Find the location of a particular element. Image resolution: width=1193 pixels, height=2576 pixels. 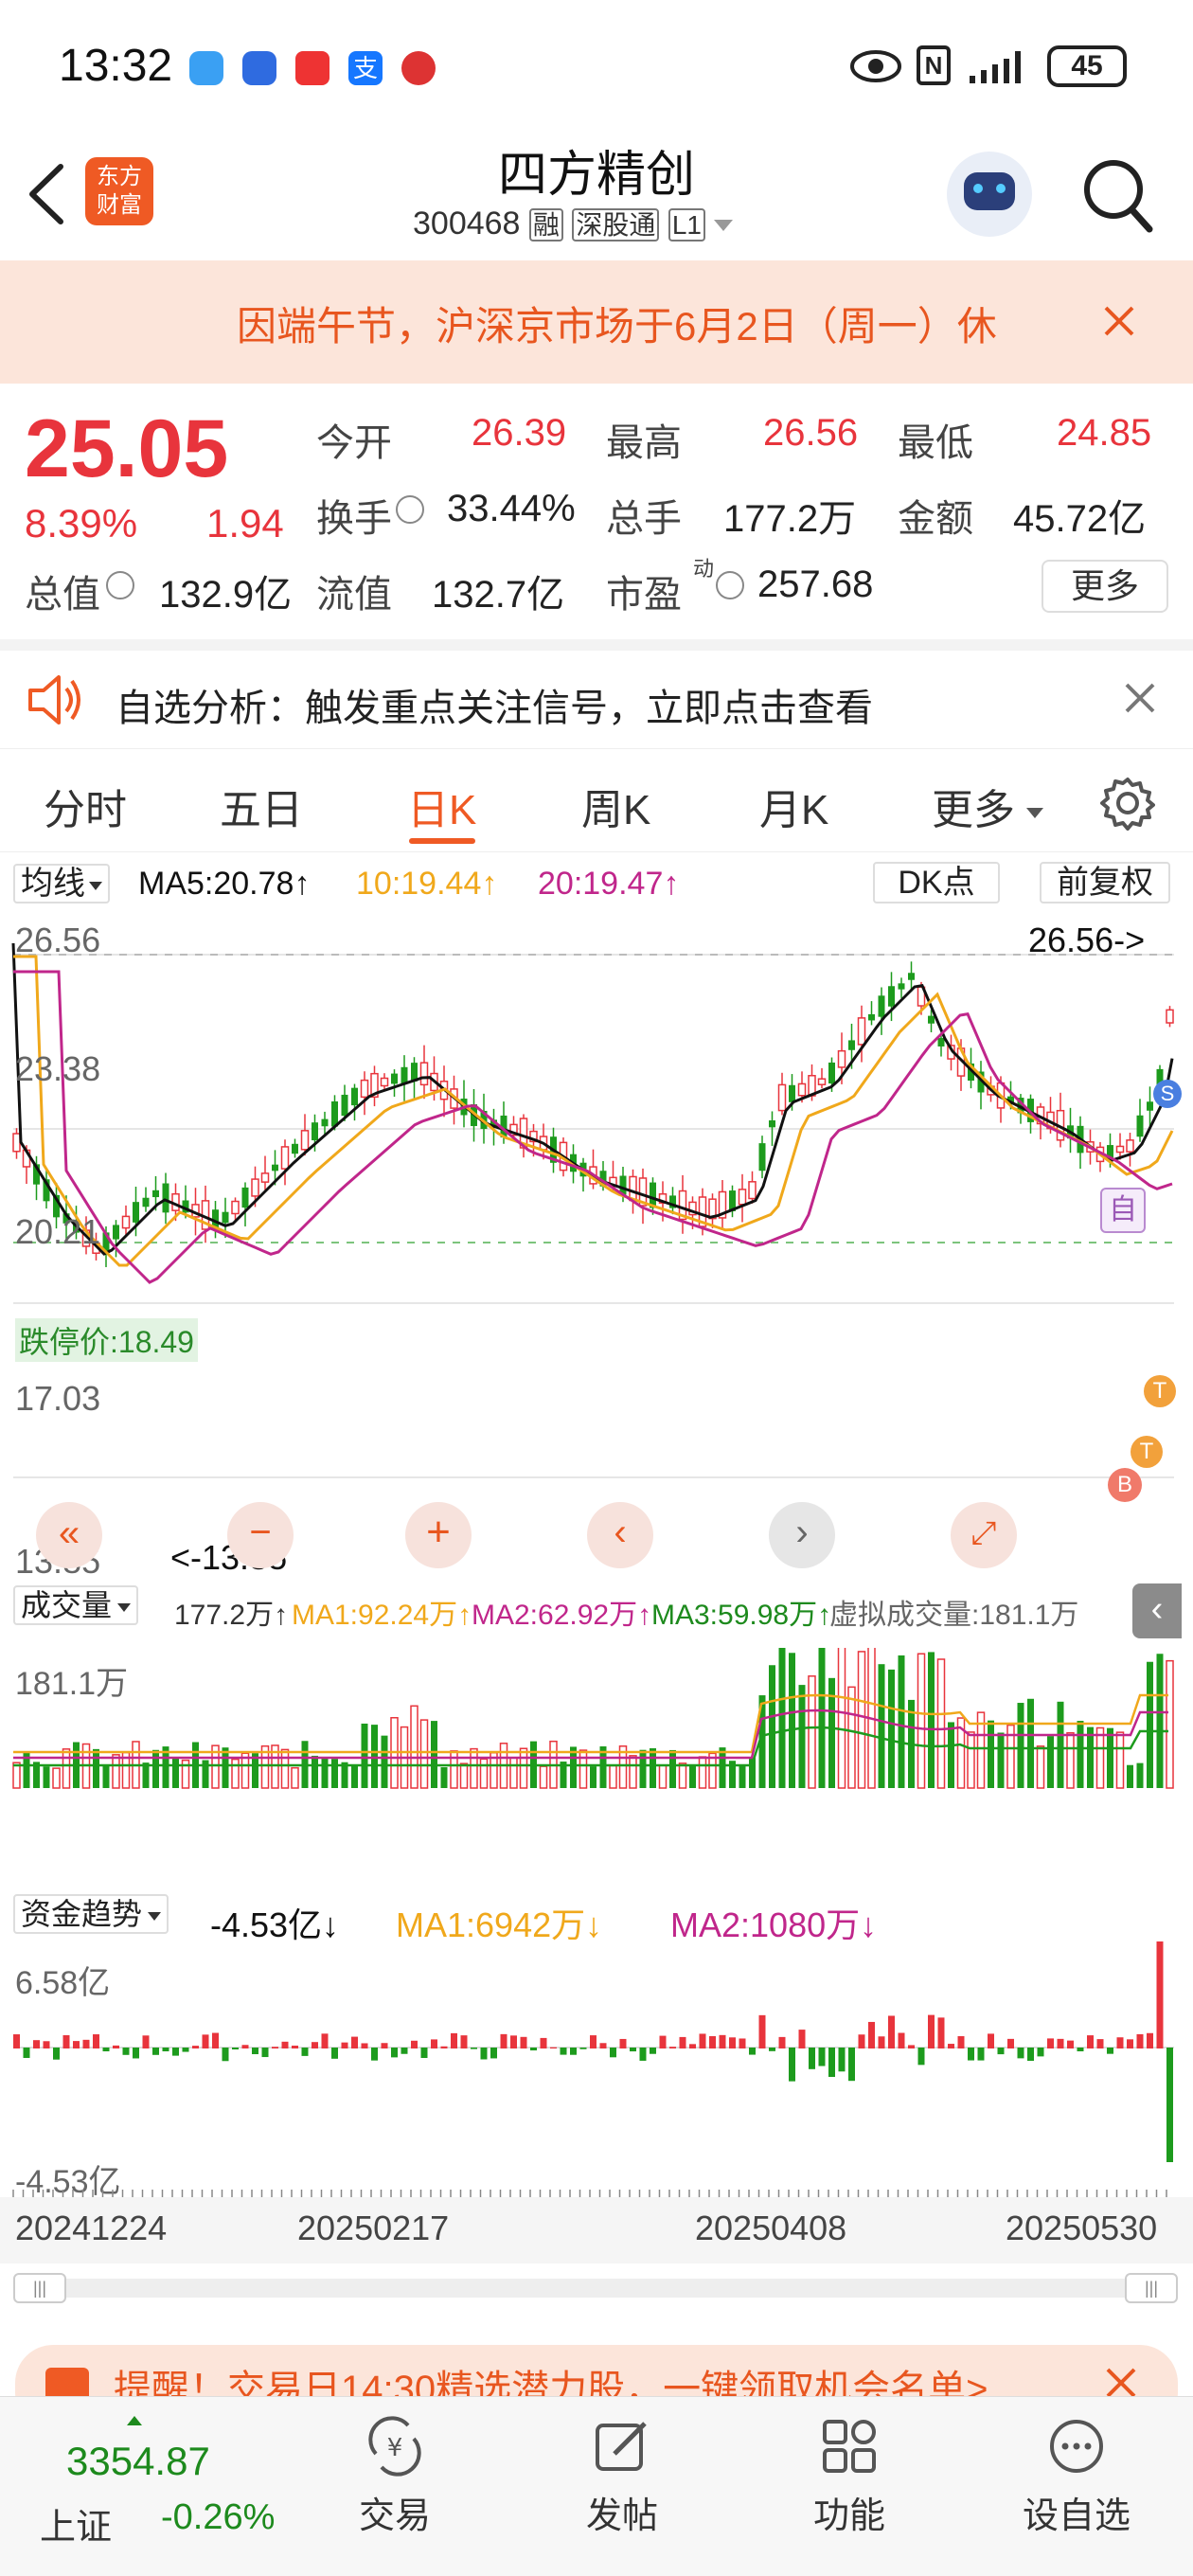

tab-weekly-k: 周K is located at coordinates (615, 806).